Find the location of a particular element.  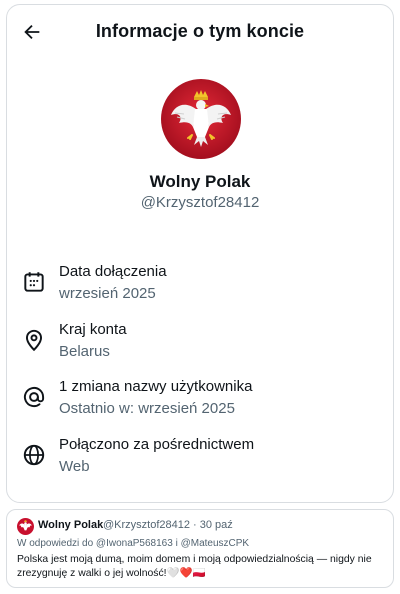

info-row-country: Kraj konta Belarus is located at coordinates (202, 346).